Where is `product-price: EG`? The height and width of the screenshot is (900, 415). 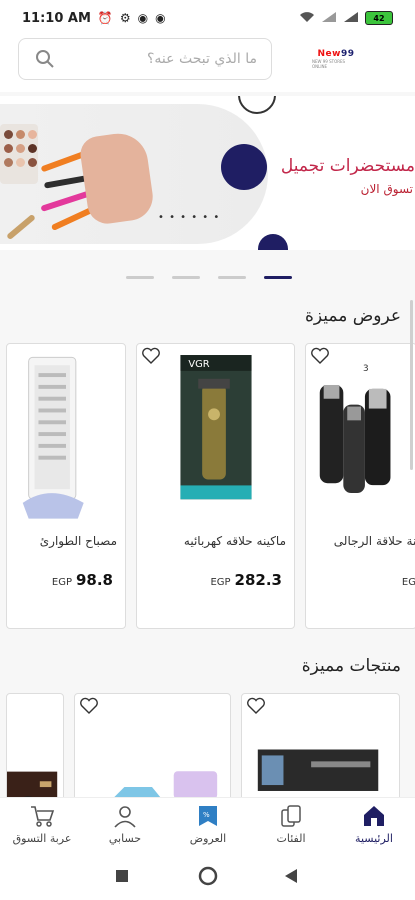
product-price: EG is located at coordinates (408, 579).